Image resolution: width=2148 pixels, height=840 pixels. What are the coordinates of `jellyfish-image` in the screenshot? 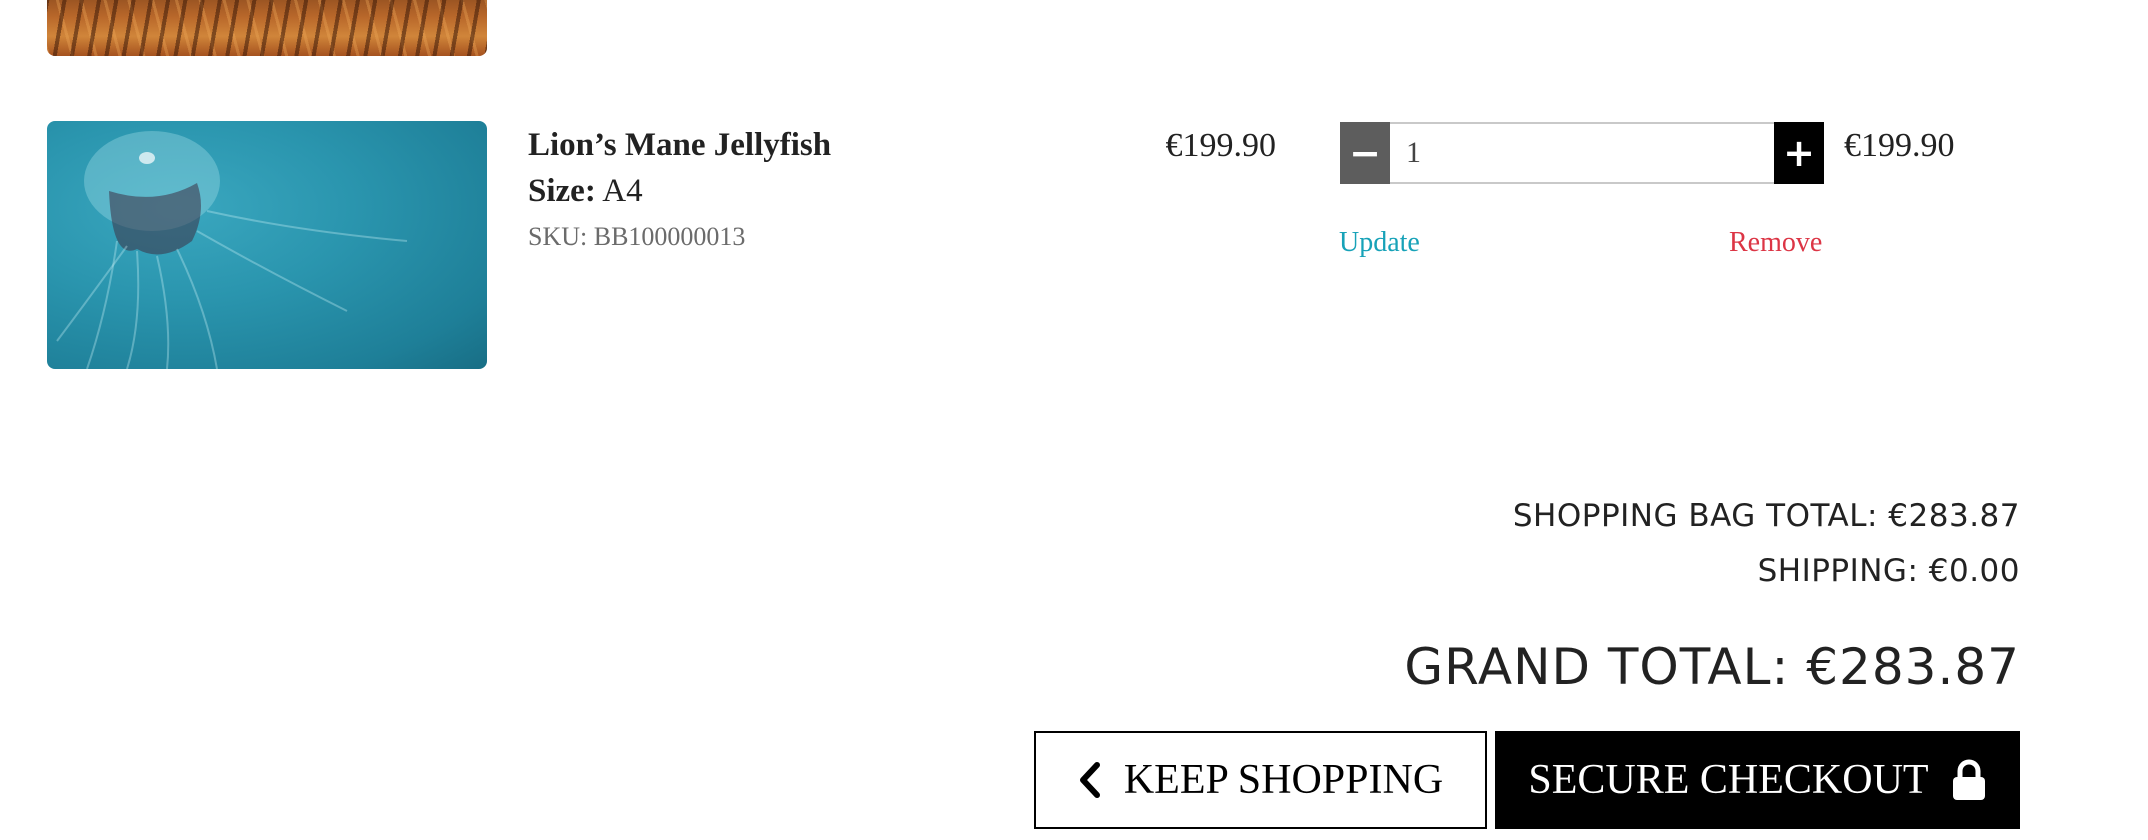 It's located at (232, 250).